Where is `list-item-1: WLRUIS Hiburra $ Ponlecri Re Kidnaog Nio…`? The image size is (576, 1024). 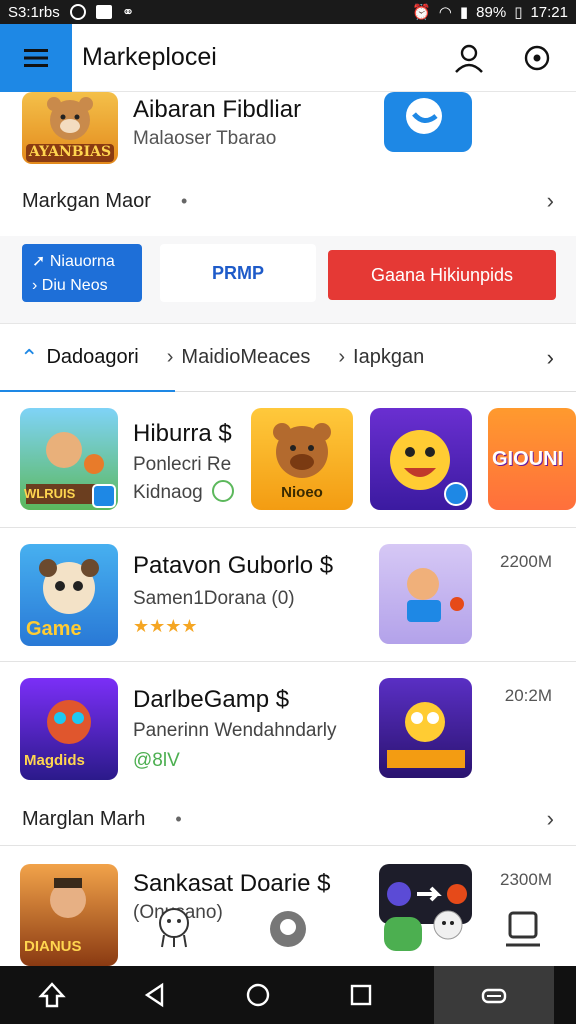
list-item-1: WLRUIS Hiburra $ Ponlecri Re Kidnaog Nio… is located at coordinates (288, 460).